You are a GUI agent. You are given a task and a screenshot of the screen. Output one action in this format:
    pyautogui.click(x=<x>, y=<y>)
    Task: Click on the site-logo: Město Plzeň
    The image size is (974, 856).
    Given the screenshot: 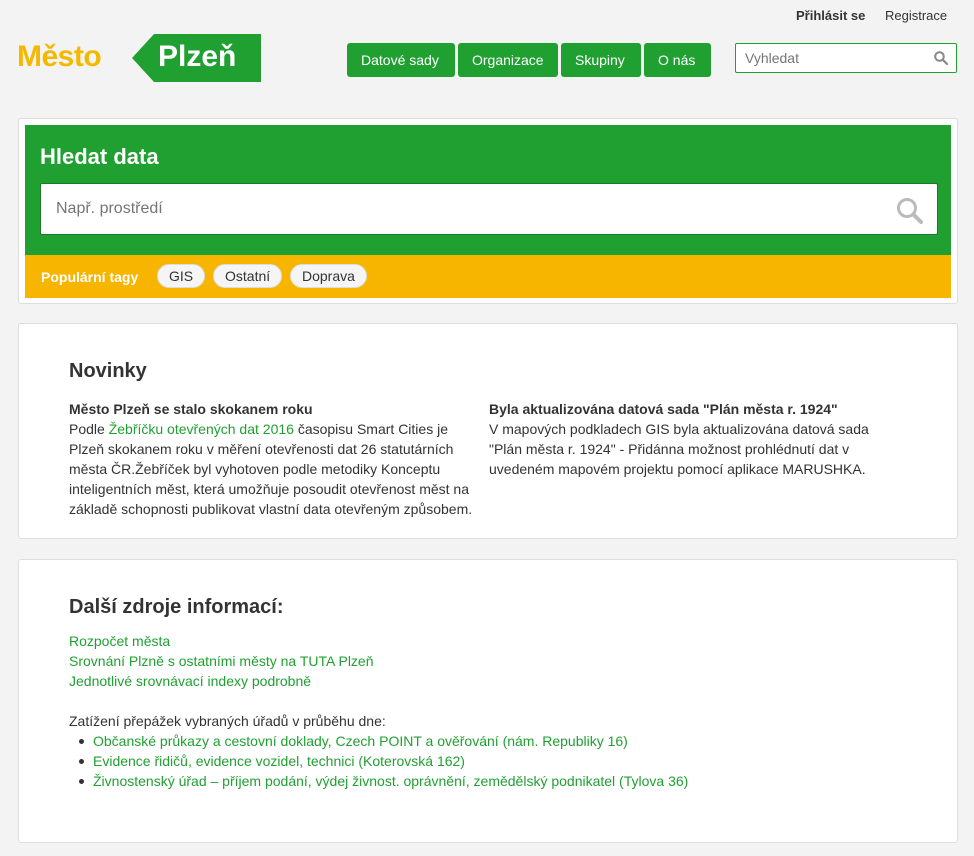 What is the action you would take?
    pyautogui.click(x=139, y=58)
    